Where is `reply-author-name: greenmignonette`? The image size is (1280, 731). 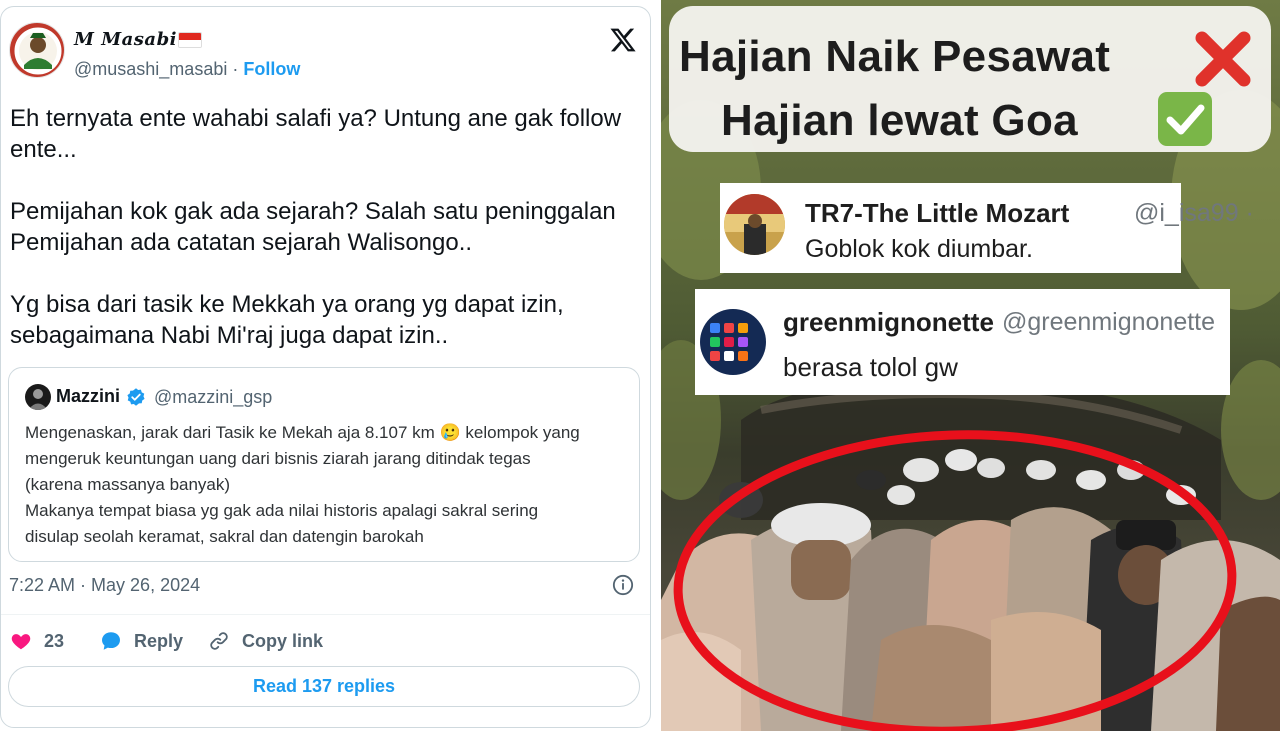
reply-author-name: greenmignonette is located at coordinates (888, 322).